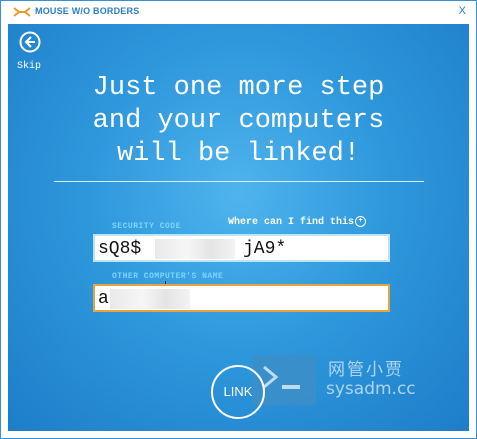 The height and width of the screenshot is (439, 477). What do you see at coordinates (241, 248) in the screenshot?
I see `security-code-input: sQ8$ jA9*` at bounding box center [241, 248].